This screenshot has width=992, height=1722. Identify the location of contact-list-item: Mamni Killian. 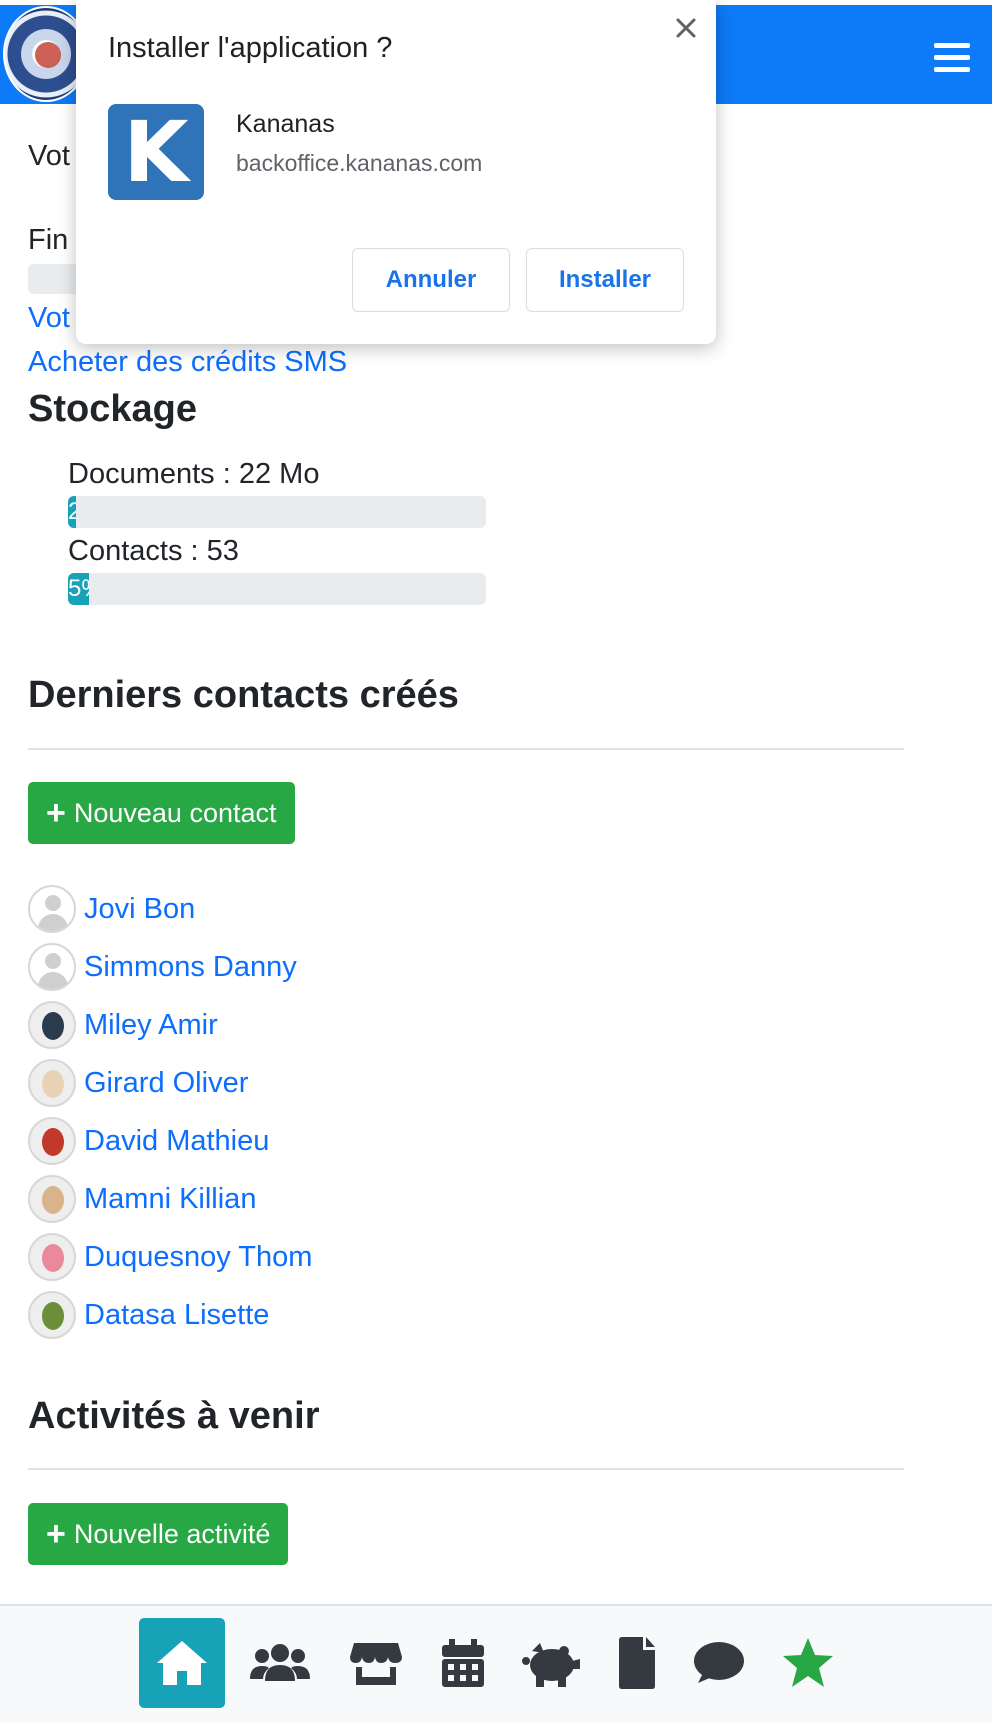
(142, 1199).